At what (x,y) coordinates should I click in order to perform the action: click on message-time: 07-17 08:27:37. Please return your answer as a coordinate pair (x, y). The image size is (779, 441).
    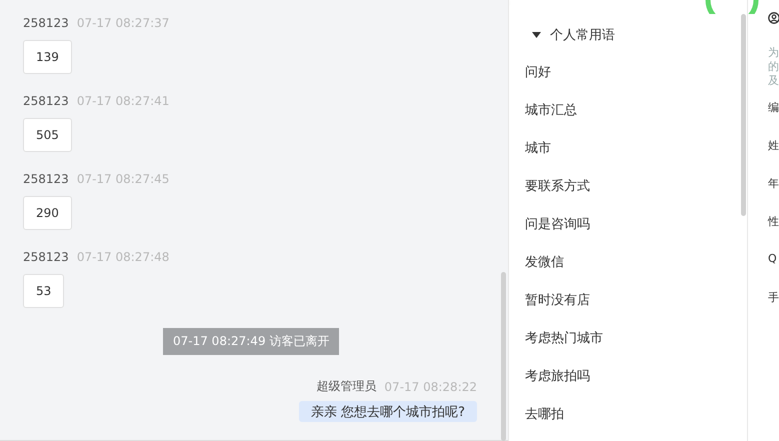
    Looking at the image, I should click on (123, 23).